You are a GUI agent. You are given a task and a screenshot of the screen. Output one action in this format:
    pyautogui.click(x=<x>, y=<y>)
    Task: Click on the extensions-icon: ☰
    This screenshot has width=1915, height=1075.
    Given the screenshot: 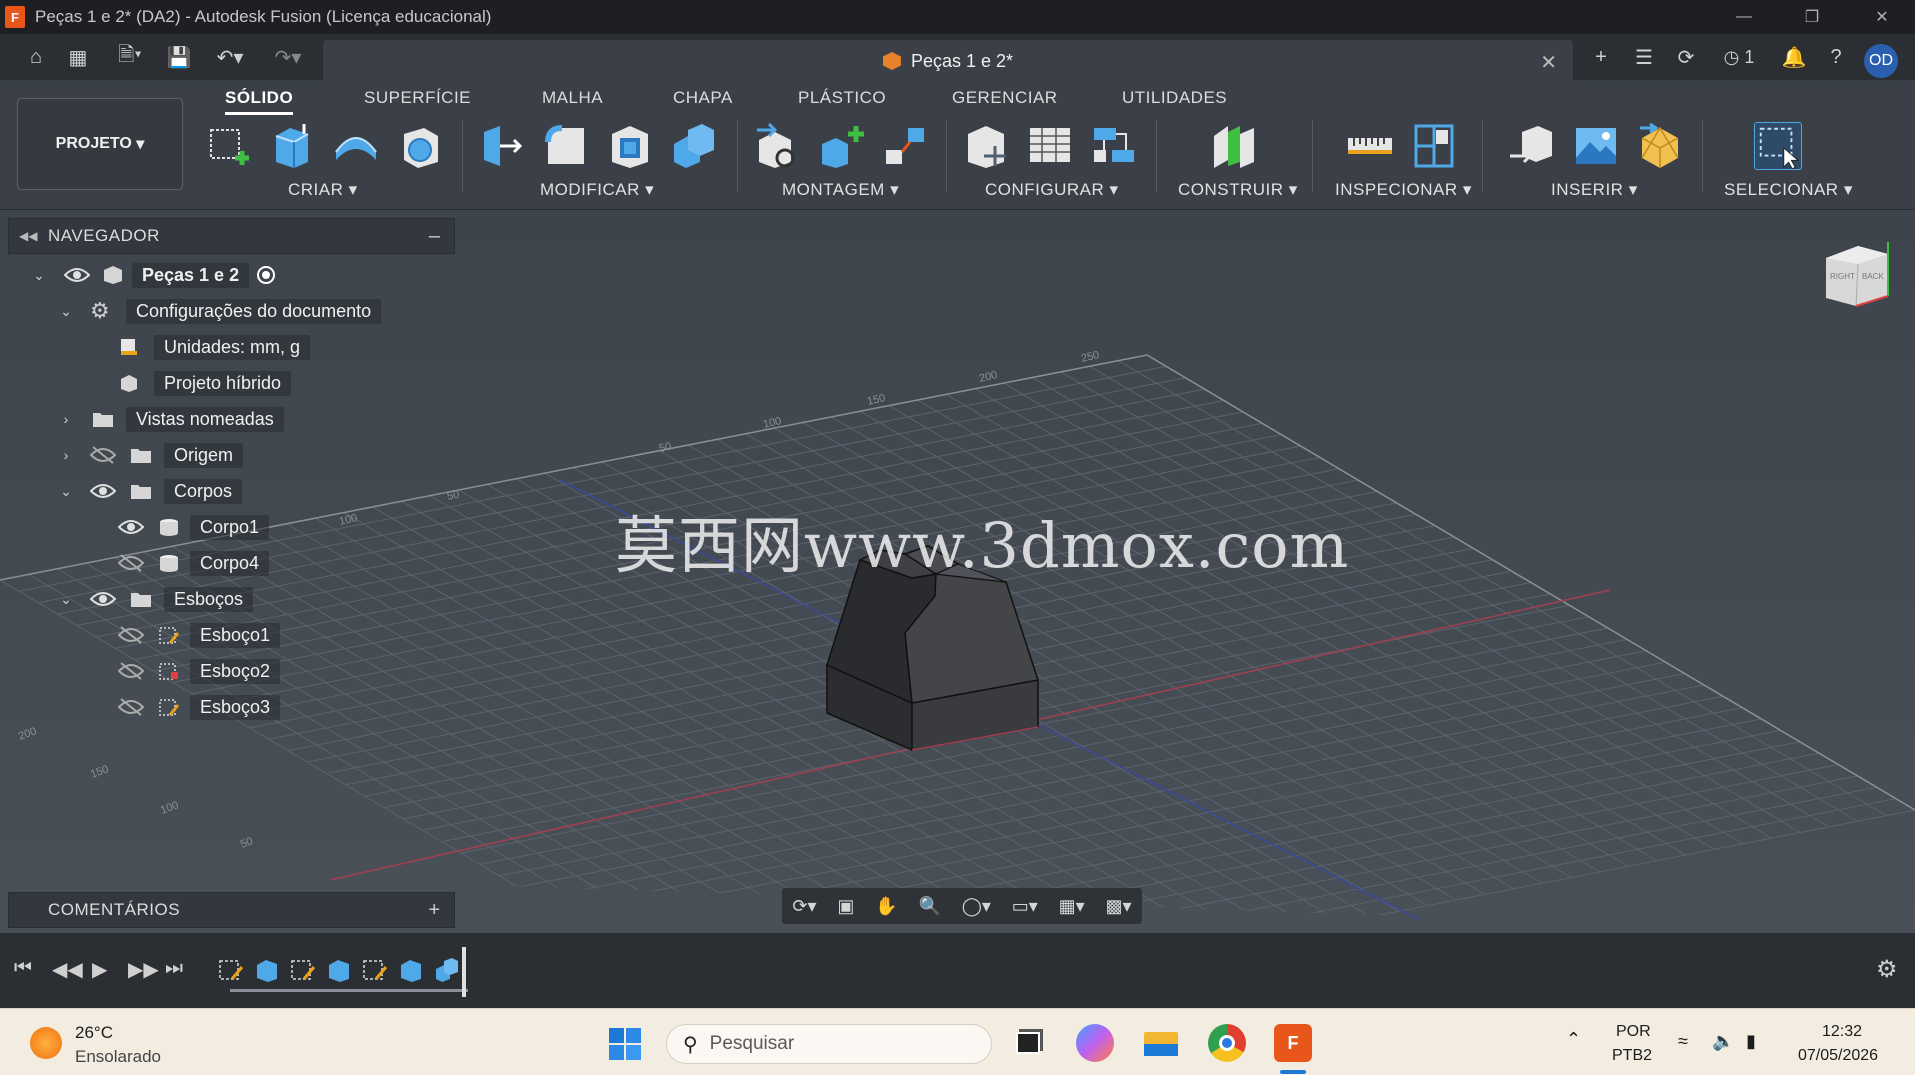 What is the action you would take?
    pyautogui.click(x=1644, y=57)
    